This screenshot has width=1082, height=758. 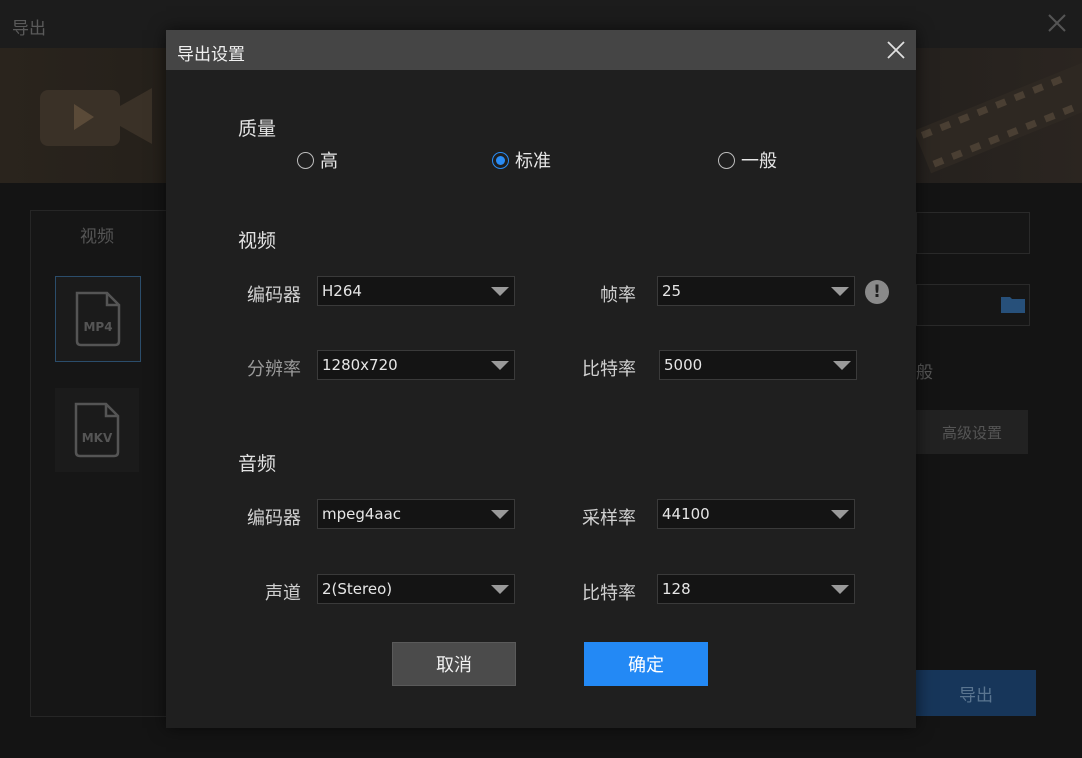 I want to click on video-section-title: 视频, so click(x=257, y=241).